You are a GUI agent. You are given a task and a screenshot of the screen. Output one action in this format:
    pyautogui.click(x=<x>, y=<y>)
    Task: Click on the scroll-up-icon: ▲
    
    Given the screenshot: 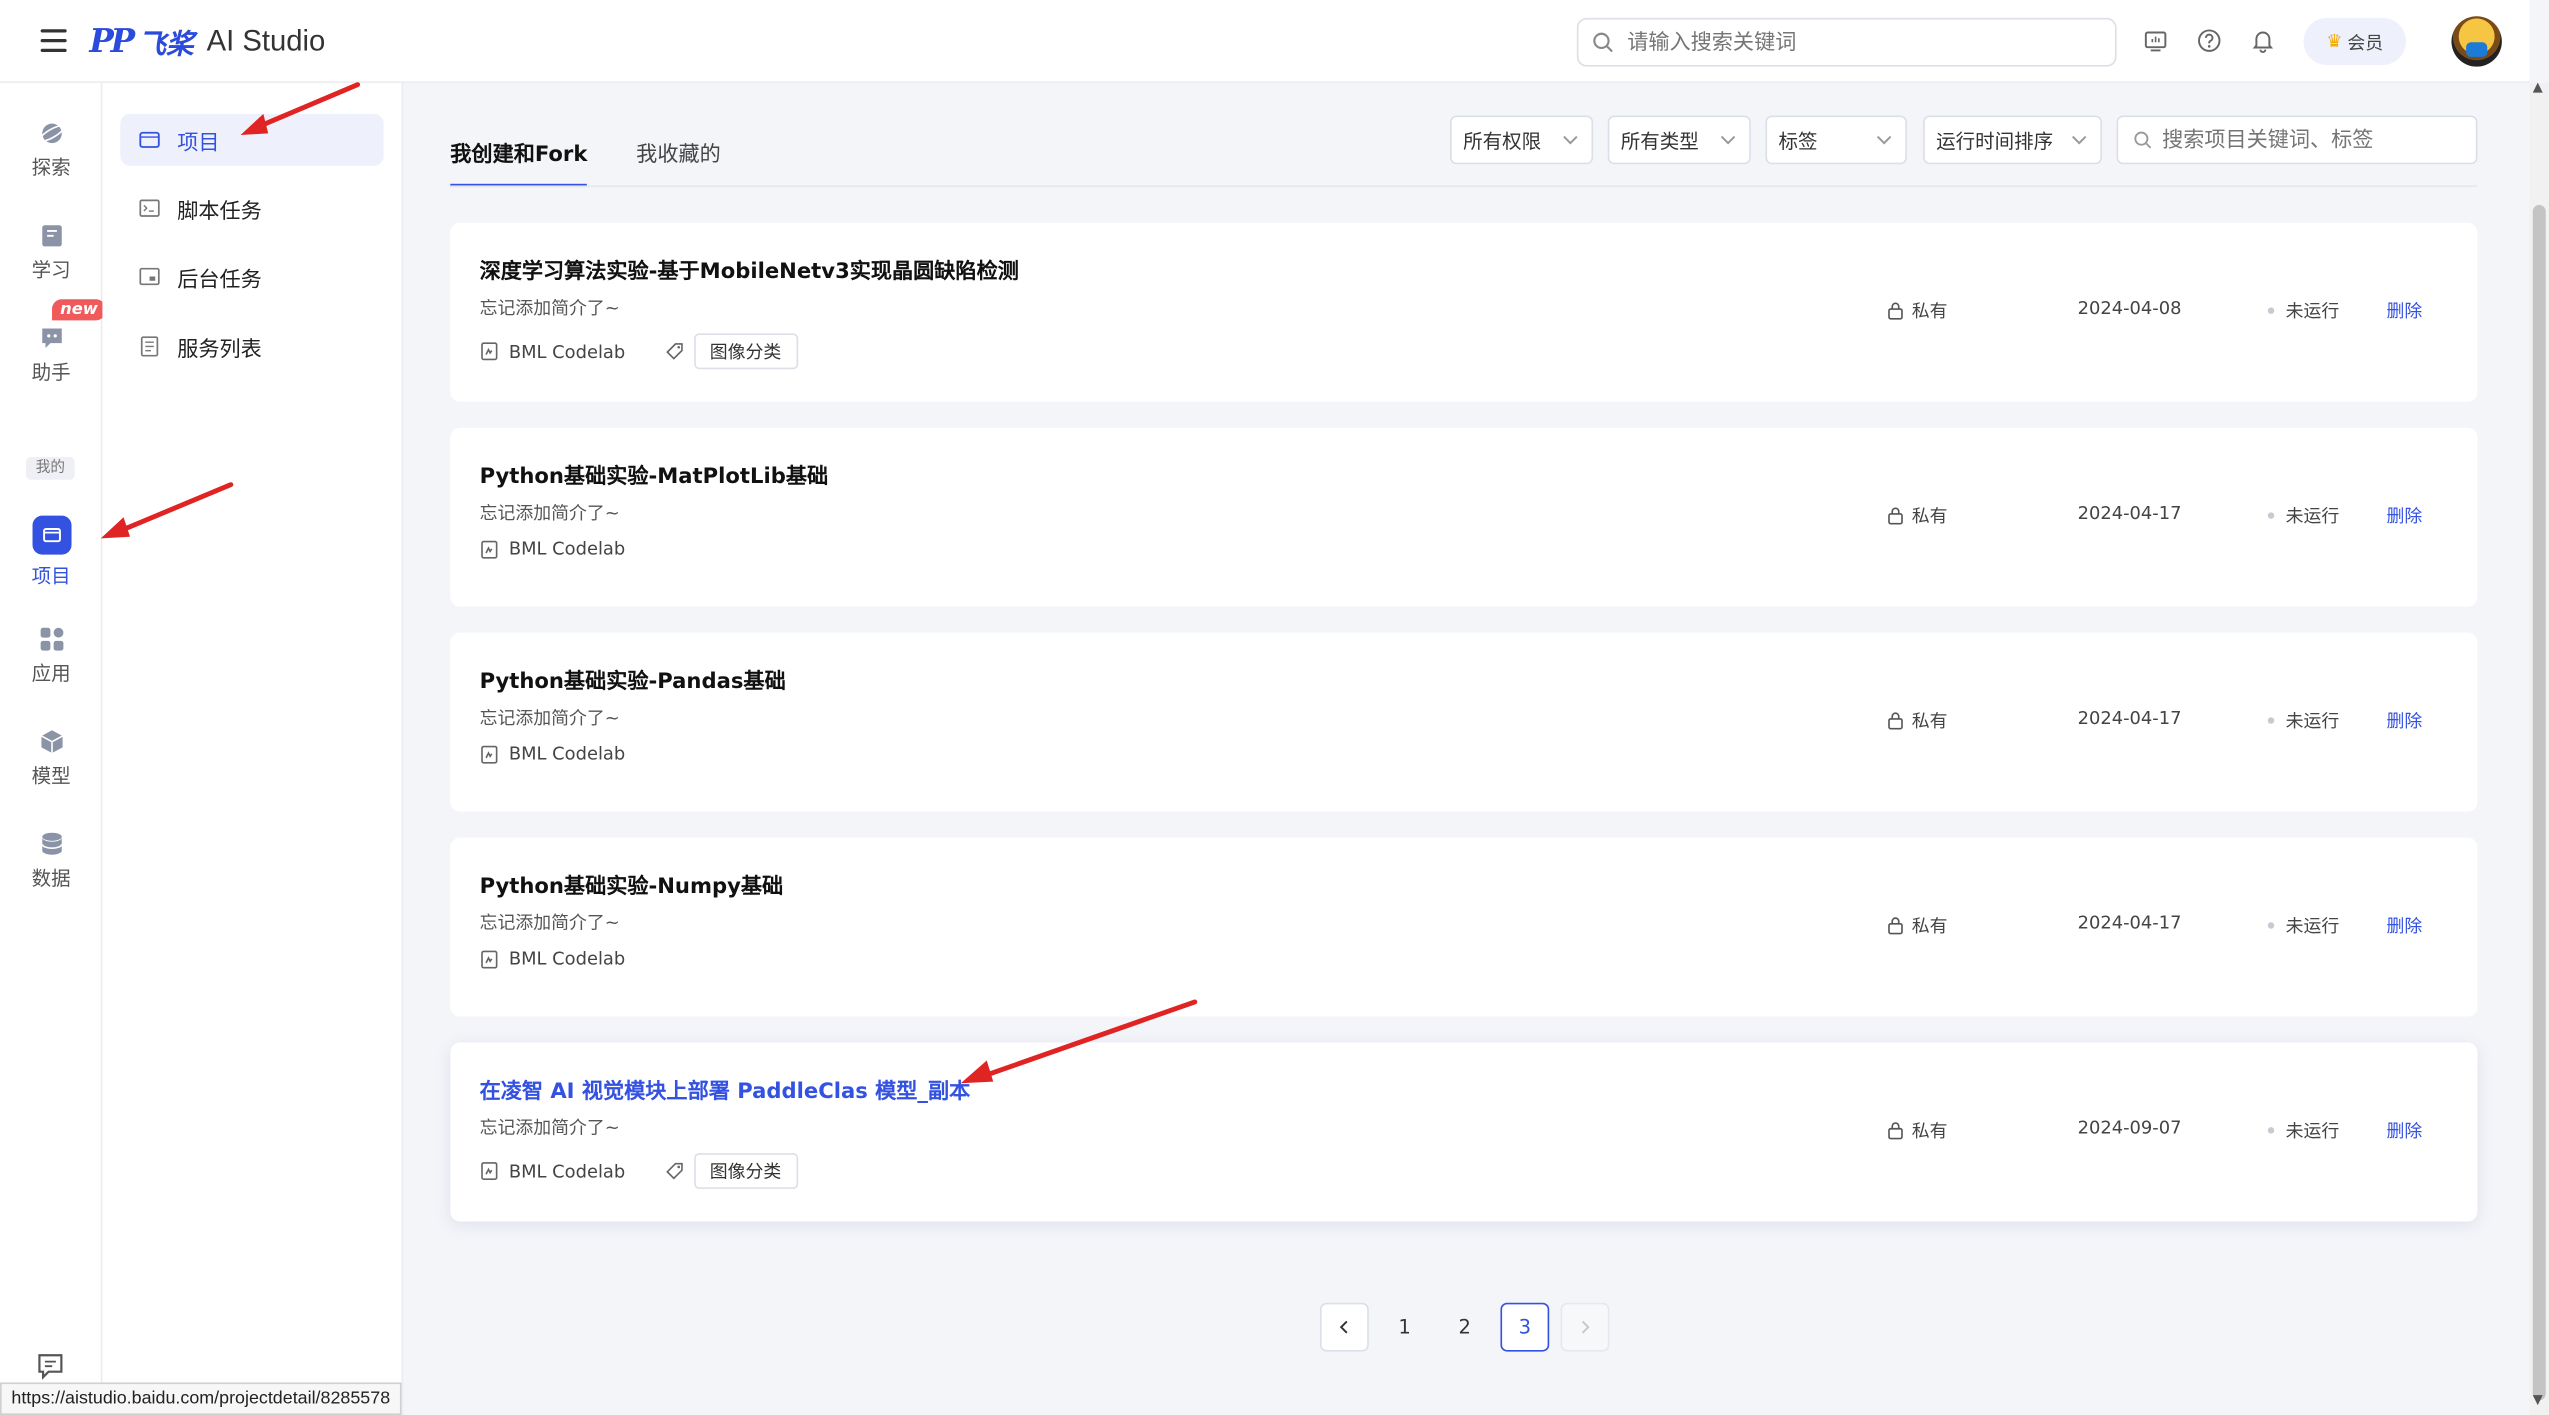 What is the action you would take?
    pyautogui.click(x=2538, y=87)
    